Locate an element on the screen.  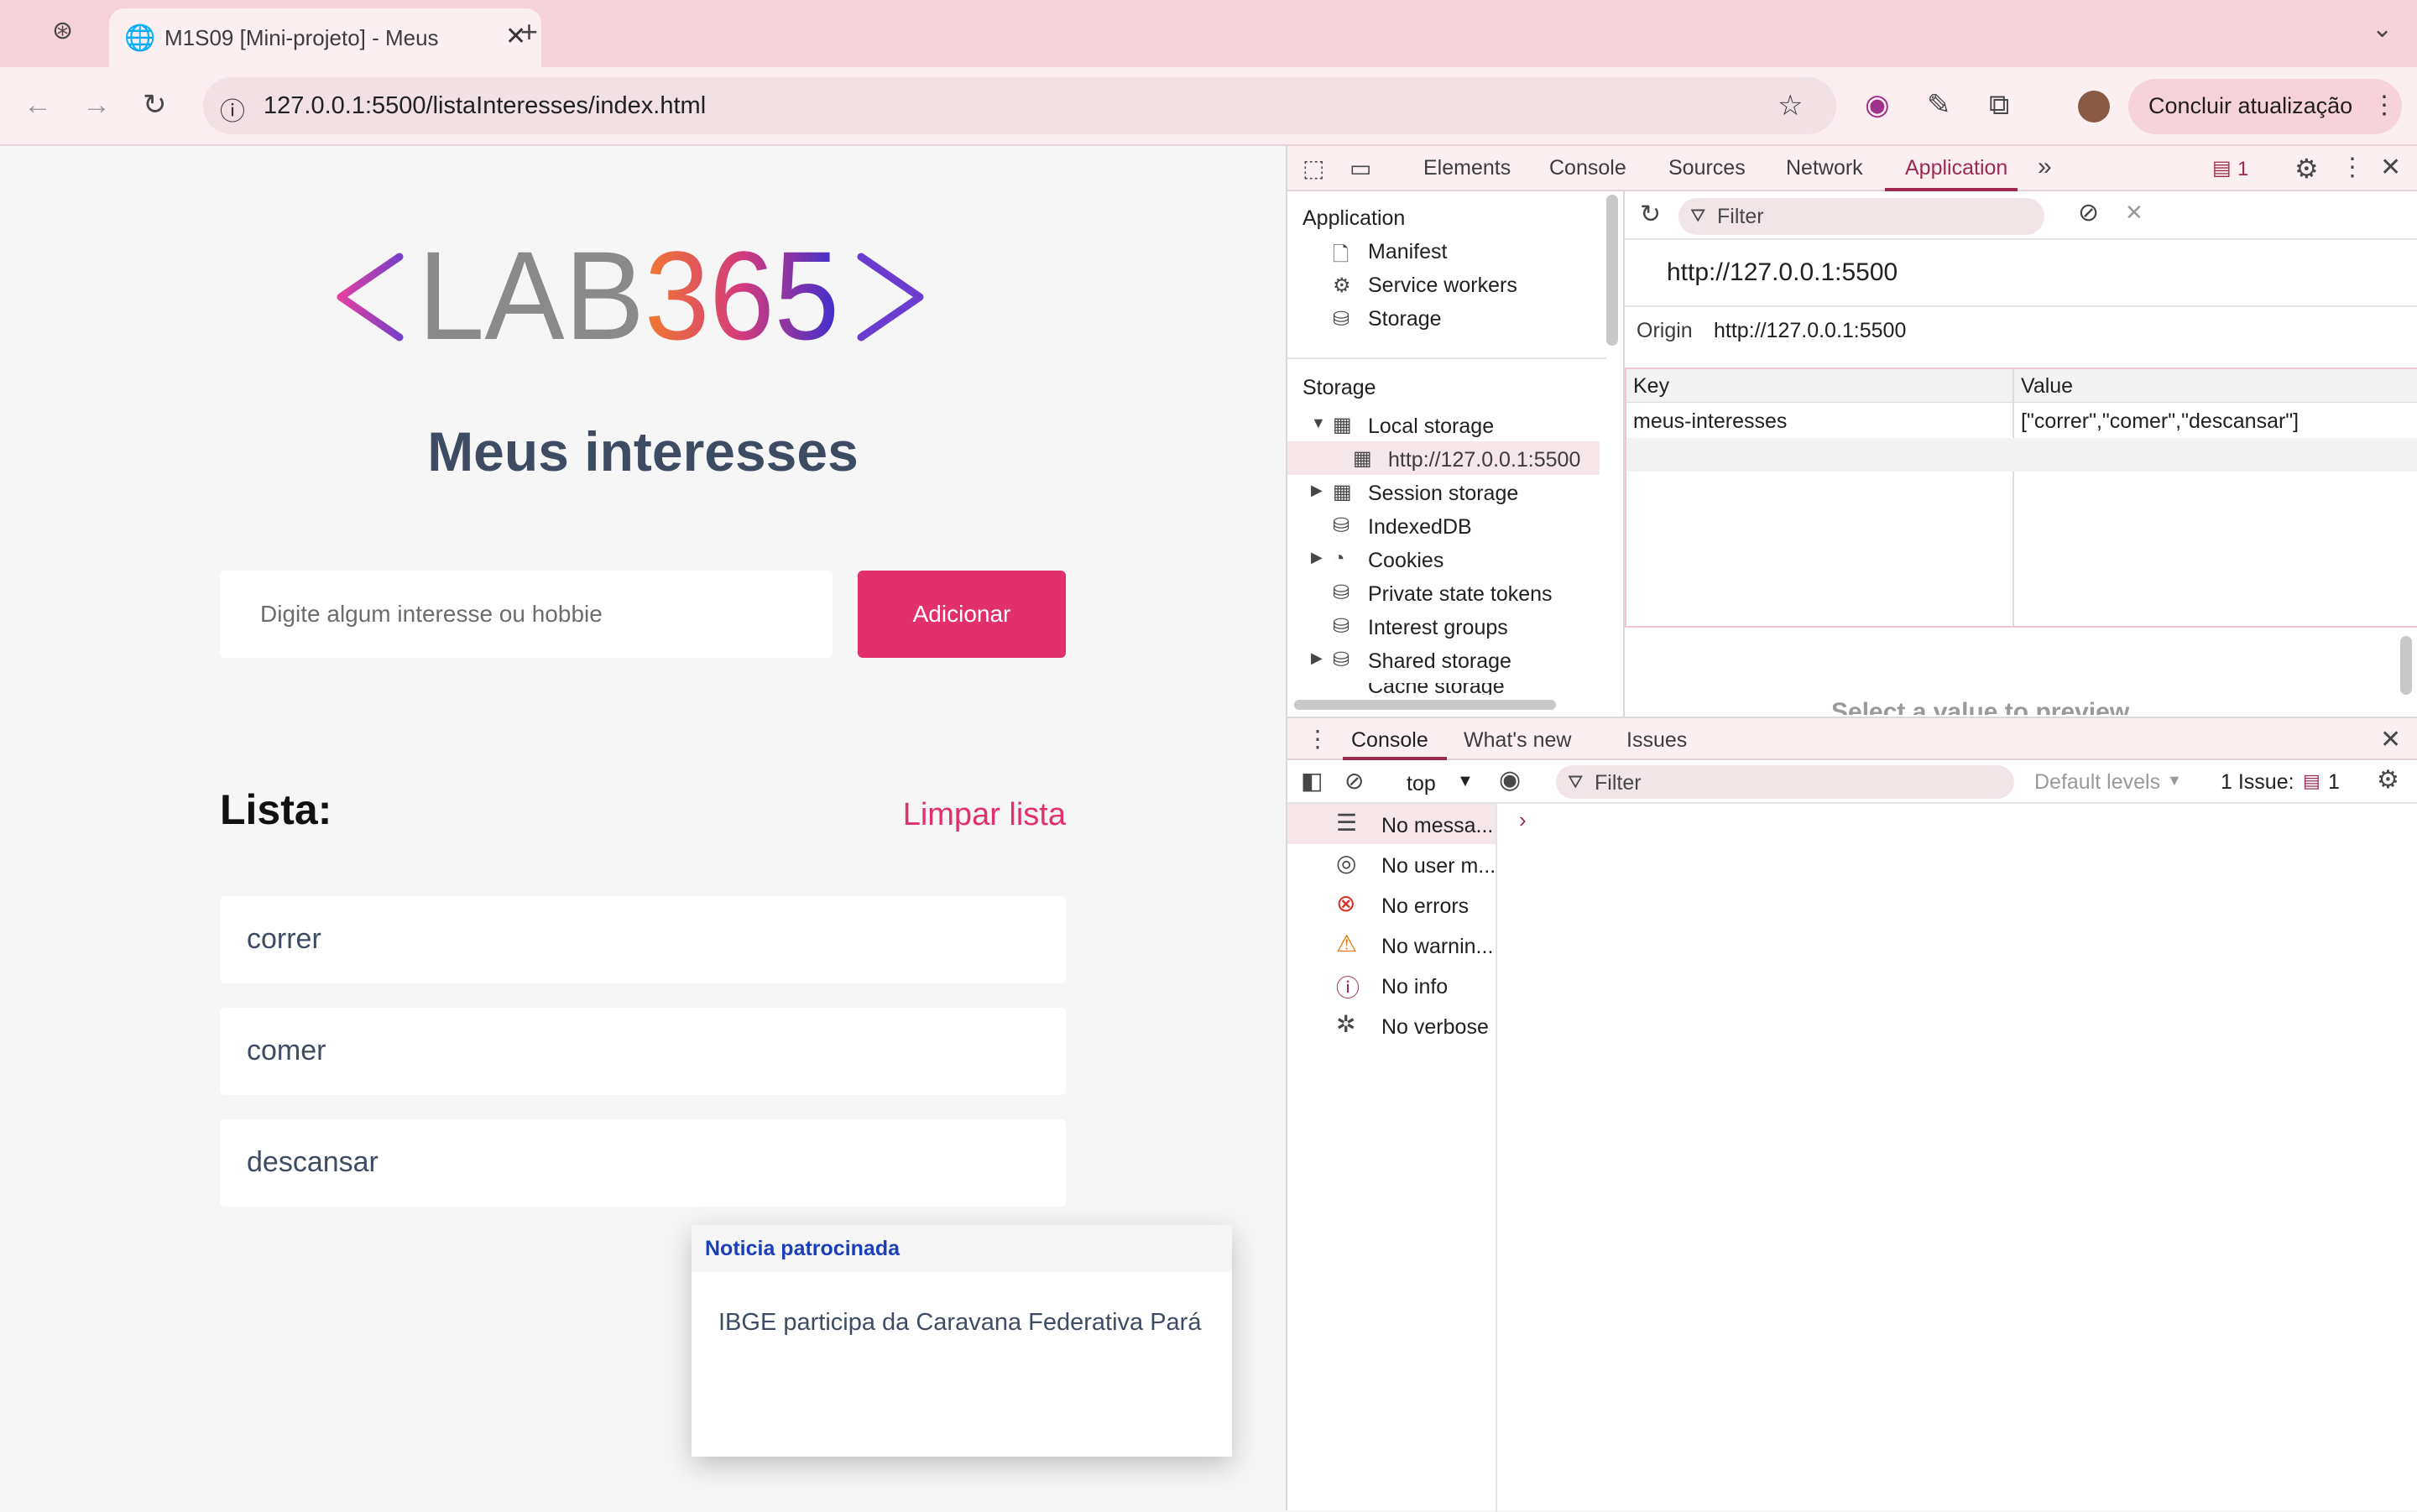
expand-triangle-down-icon: ▼ is located at coordinates (1318, 423).